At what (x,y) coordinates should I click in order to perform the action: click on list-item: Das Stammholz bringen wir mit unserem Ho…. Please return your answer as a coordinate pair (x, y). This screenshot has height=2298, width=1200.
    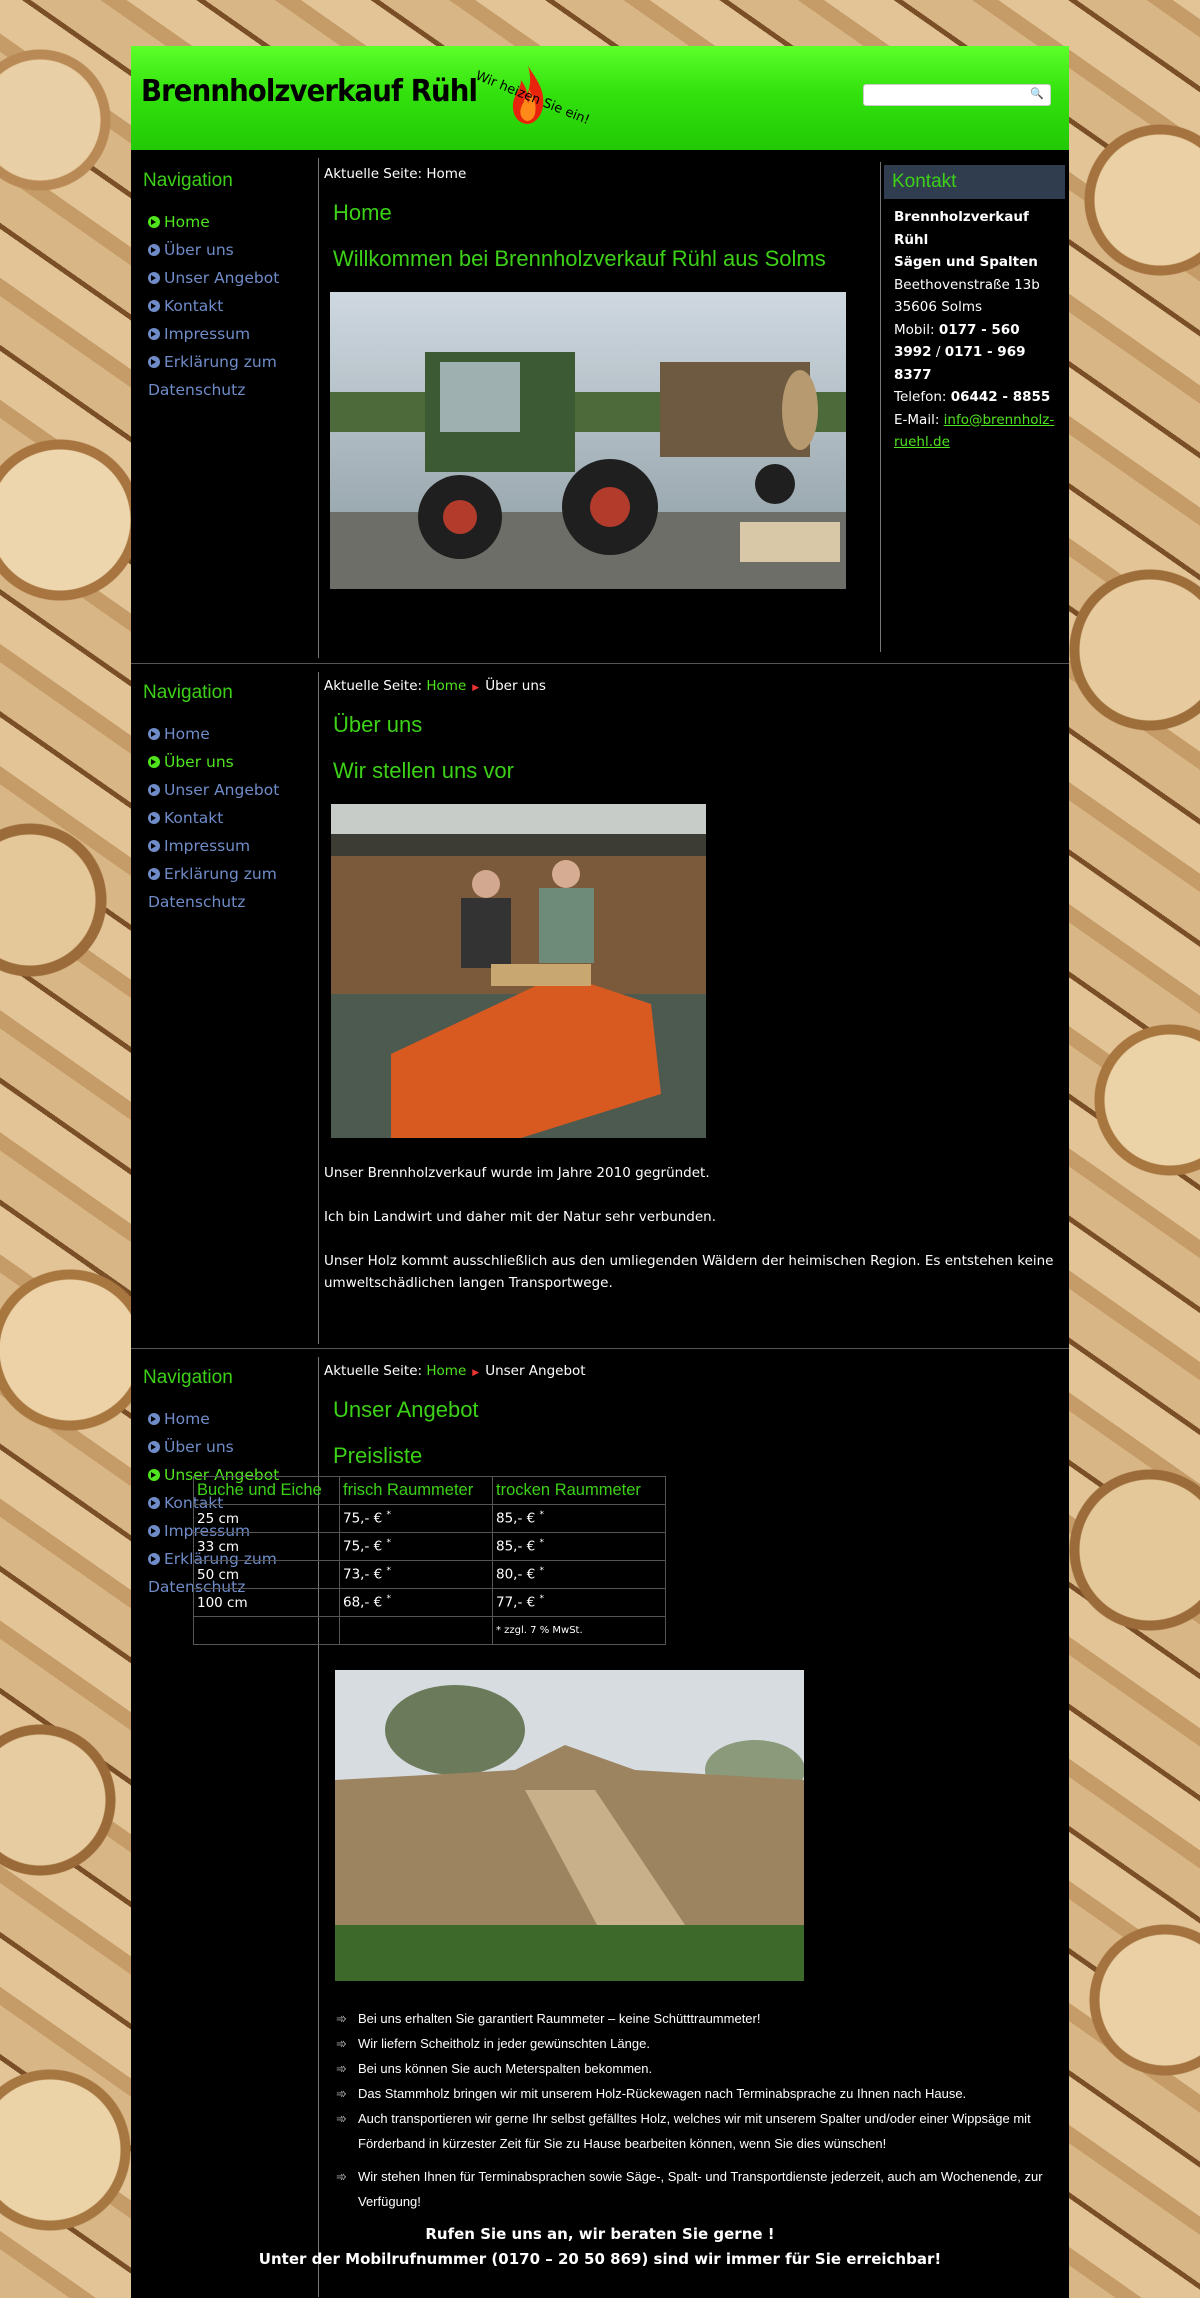
    Looking at the image, I should click on (696, 2093).